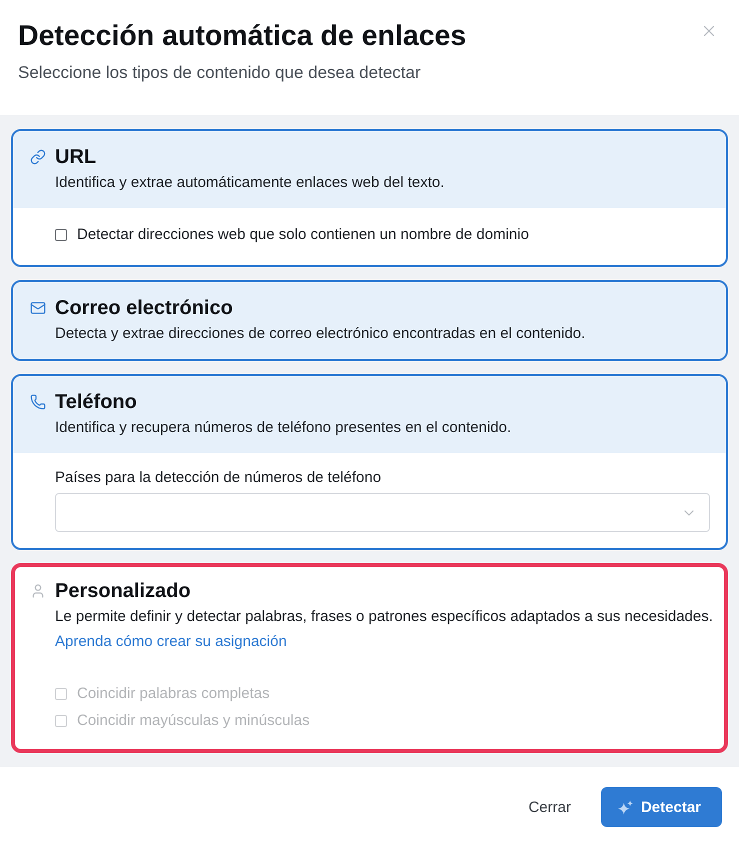 The image size is (739, 844). Describe the element at coordinates (38, 402) in the screenshot. I see `phone-icon` at that location.